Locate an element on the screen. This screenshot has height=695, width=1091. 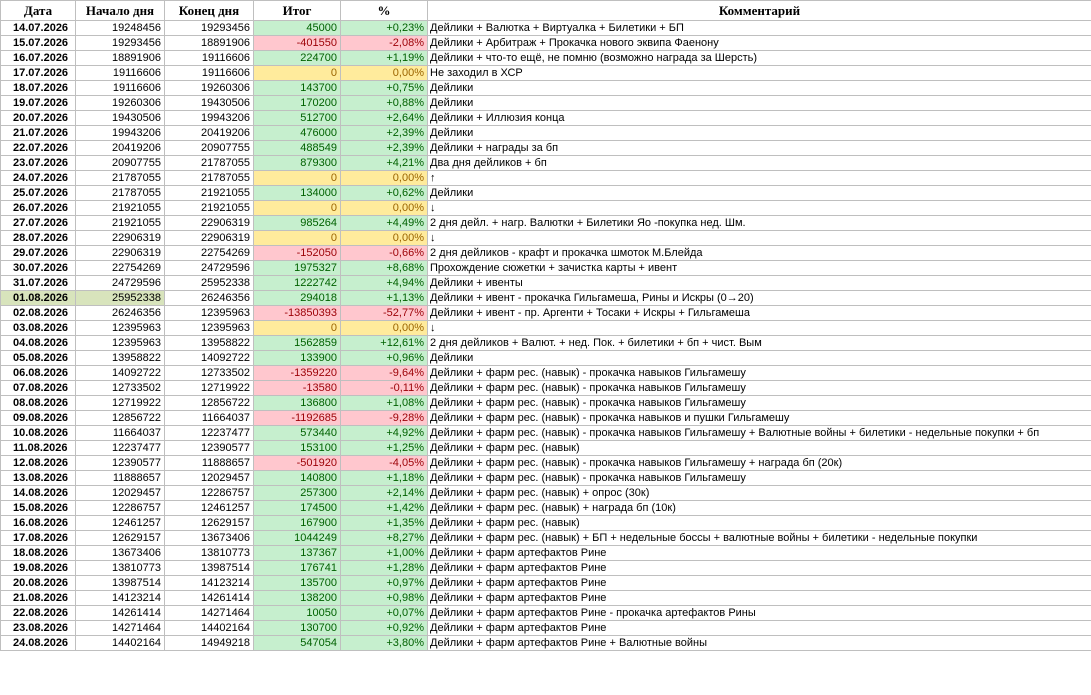
total-cell: 573440 is located at coordinates (297, 433).